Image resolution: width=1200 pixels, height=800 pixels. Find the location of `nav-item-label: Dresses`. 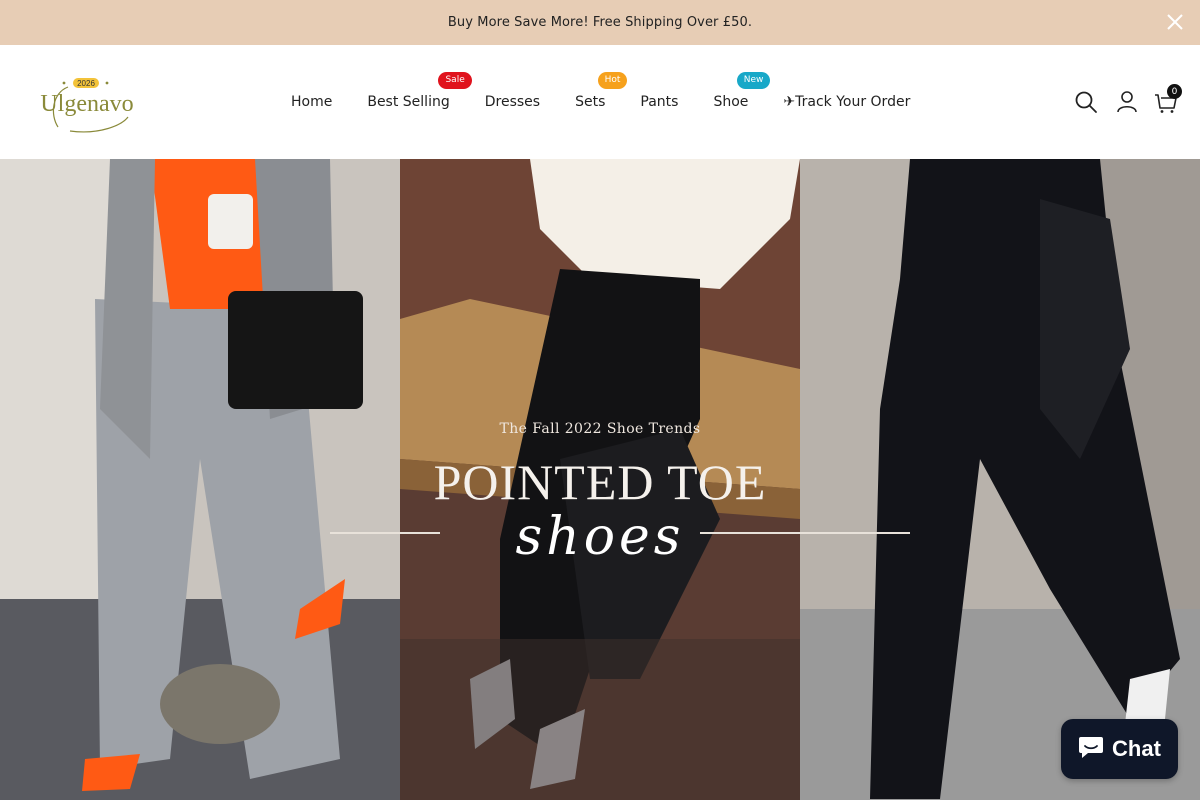

nav-item-label: Dresses is located at coordinates (512, 102).